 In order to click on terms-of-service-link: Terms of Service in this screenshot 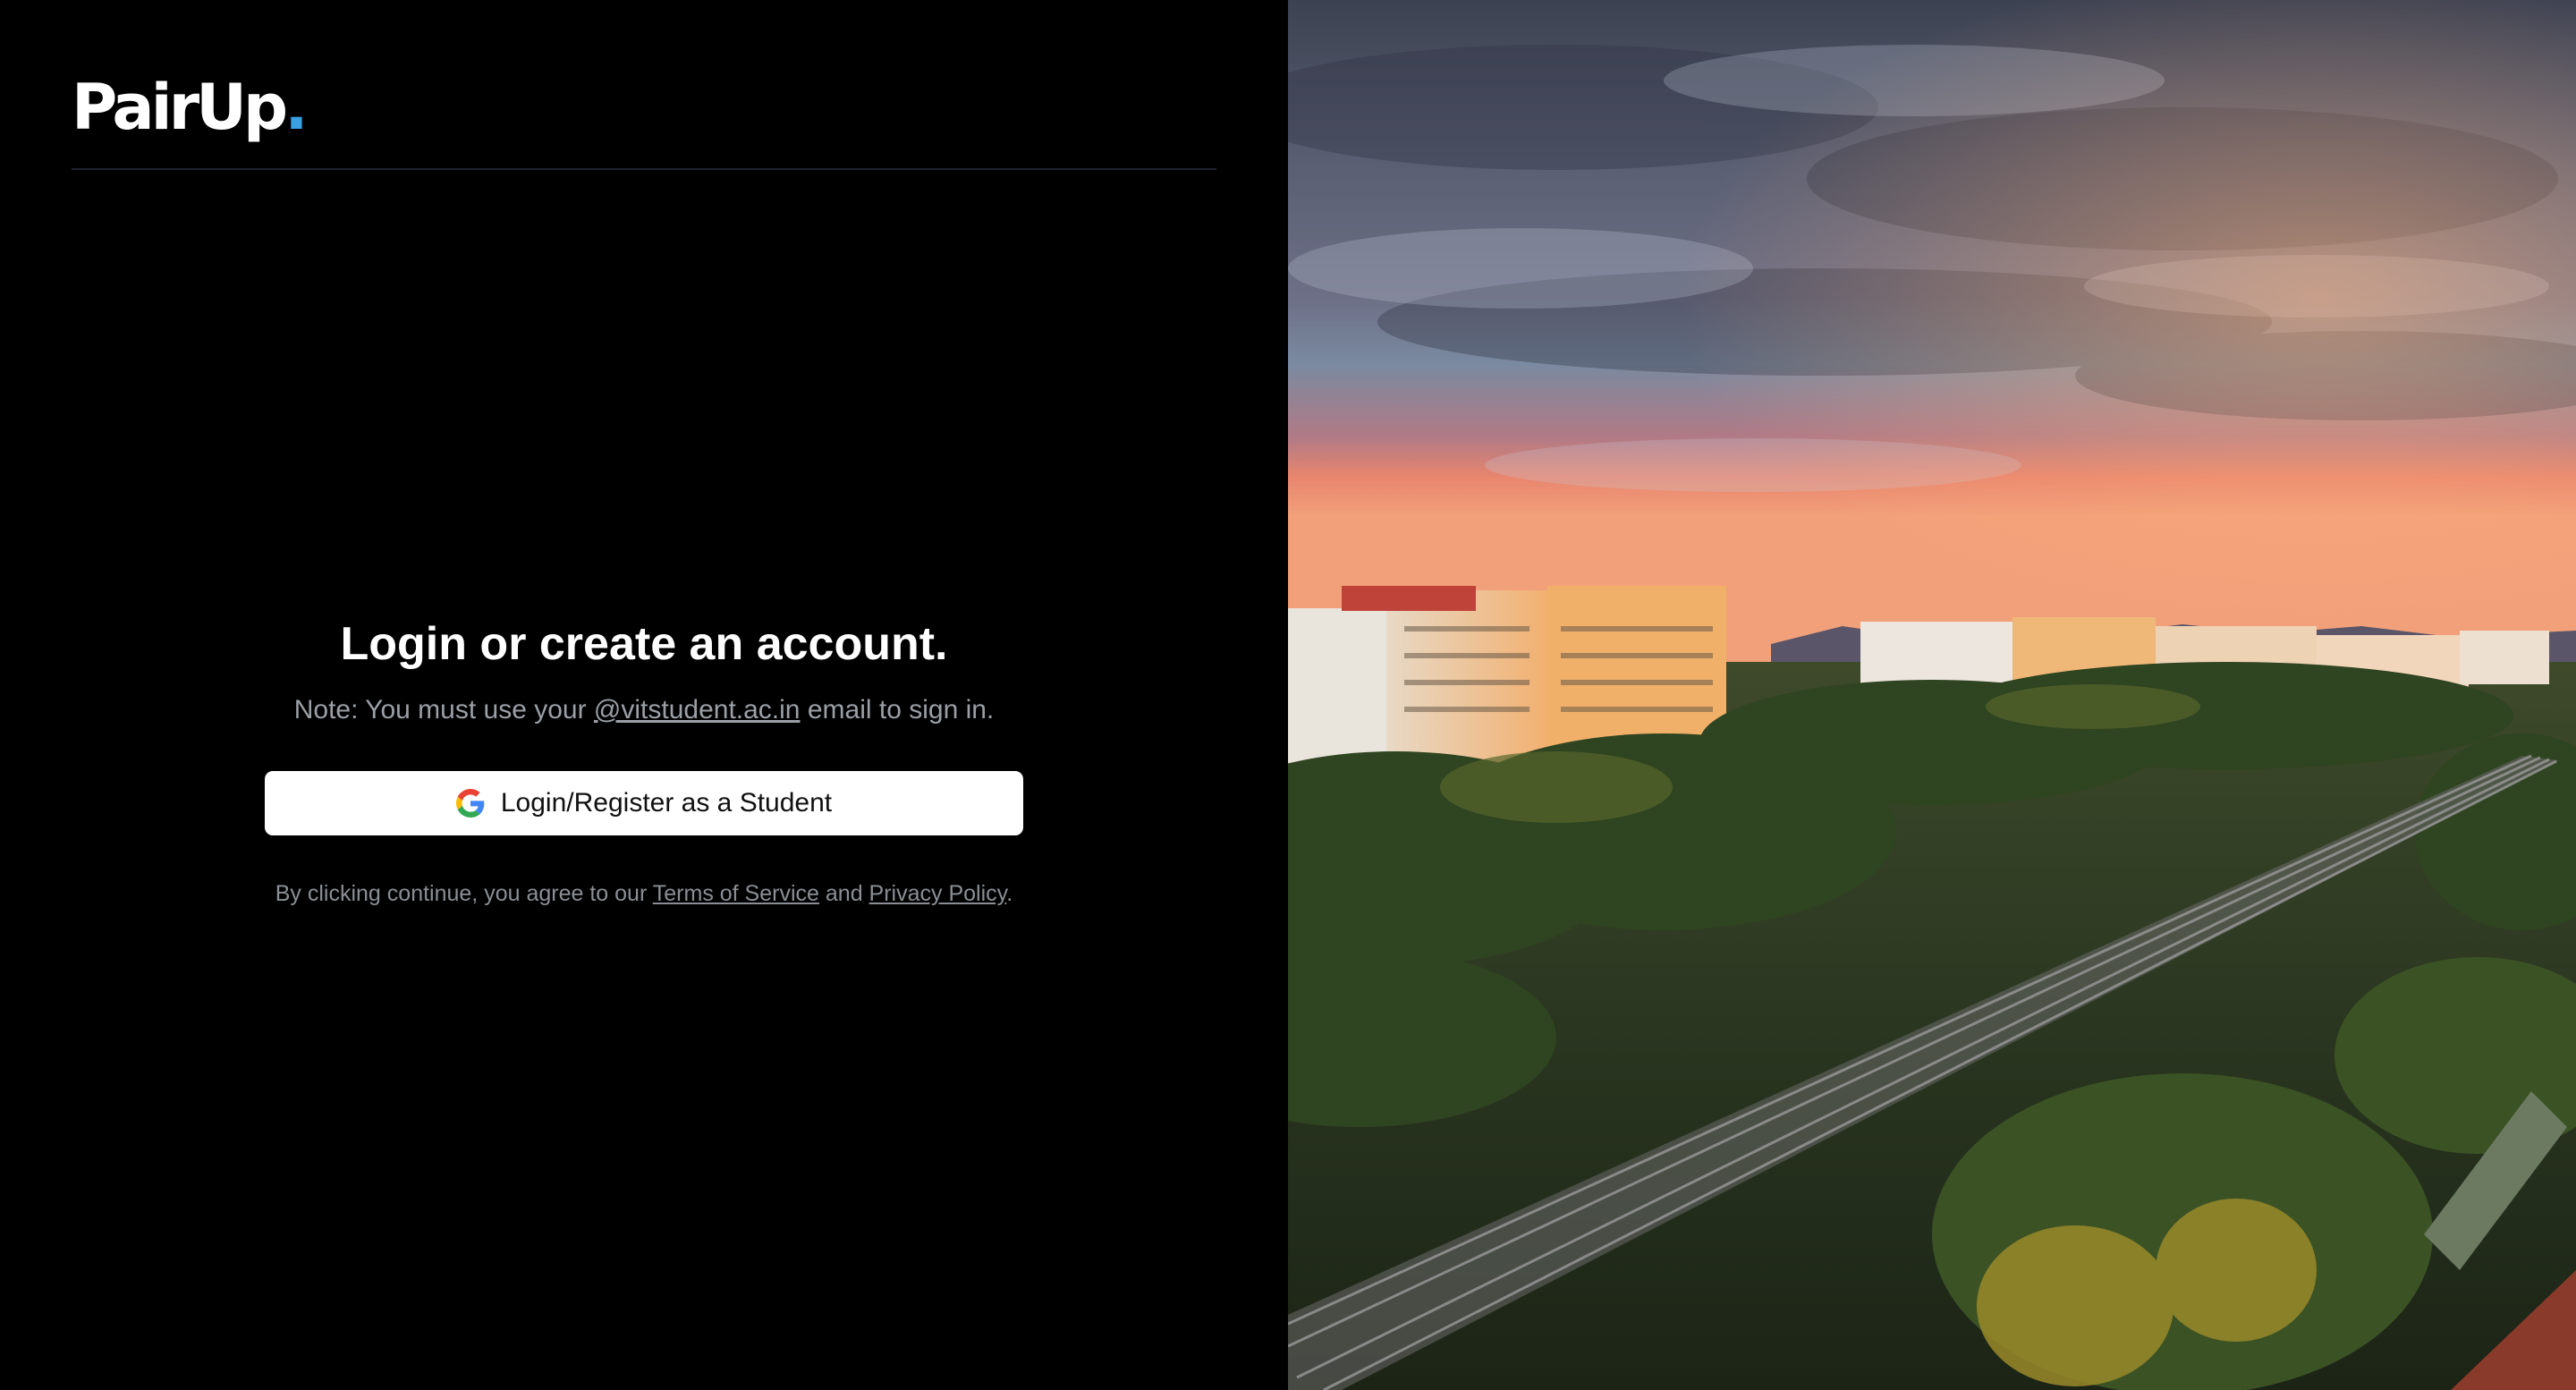, I will do `click(736, 893)`.